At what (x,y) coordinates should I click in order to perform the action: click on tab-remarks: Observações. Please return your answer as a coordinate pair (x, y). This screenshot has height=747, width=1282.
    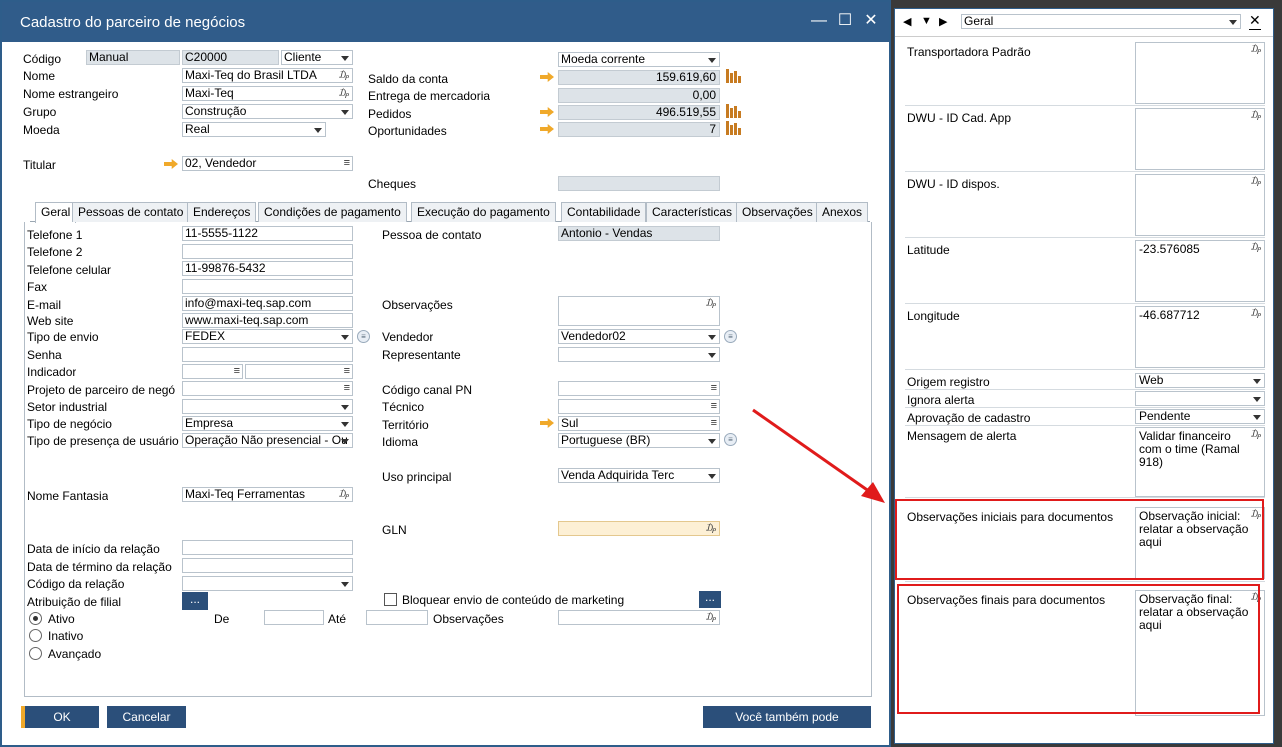
    Looking at the image, I should click on (777, 212).